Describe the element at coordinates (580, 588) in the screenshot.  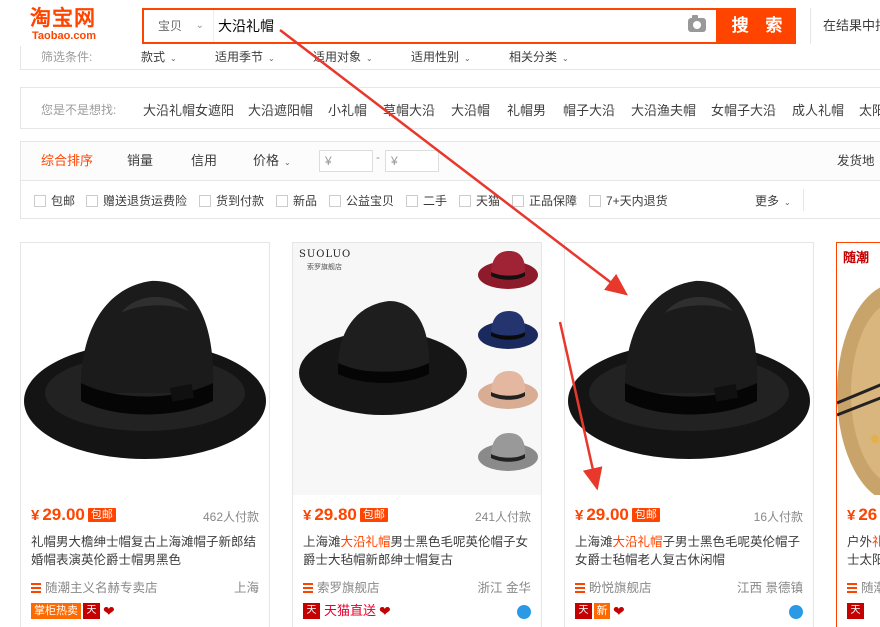
I see `shop-icon` at that location.